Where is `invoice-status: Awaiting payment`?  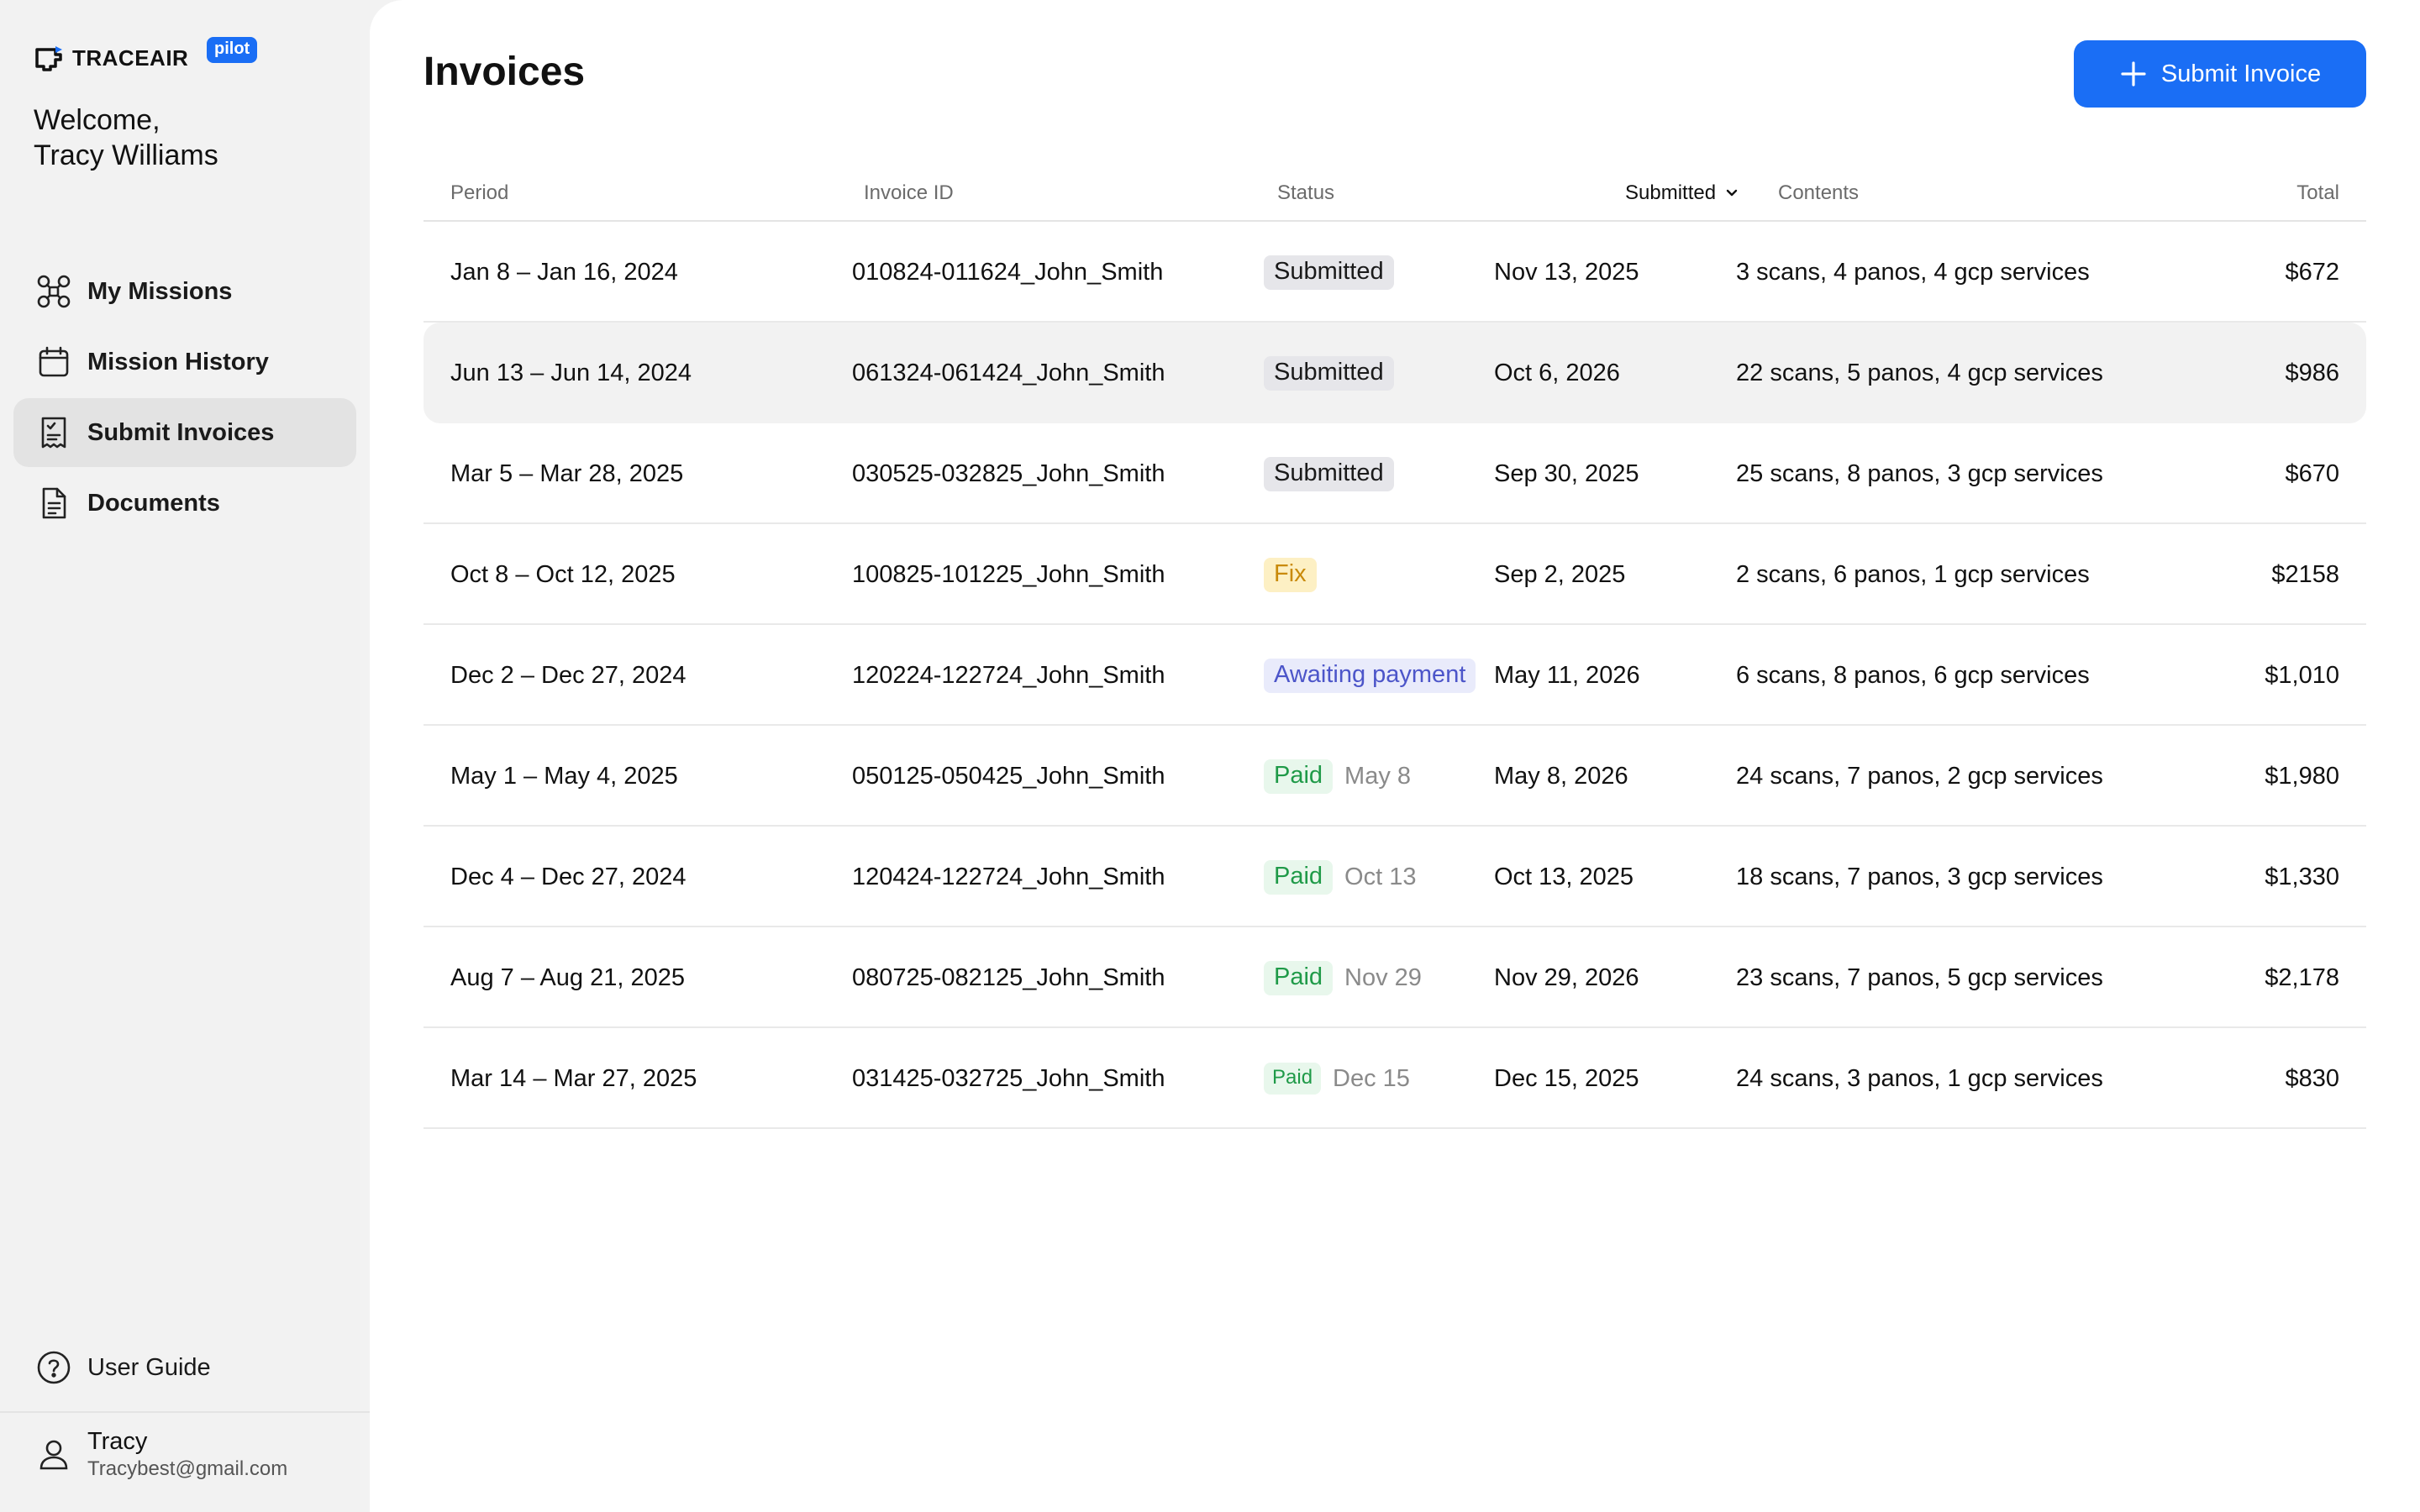
invoice-status: Awaiting payment is located at coordinates (1370, 675).